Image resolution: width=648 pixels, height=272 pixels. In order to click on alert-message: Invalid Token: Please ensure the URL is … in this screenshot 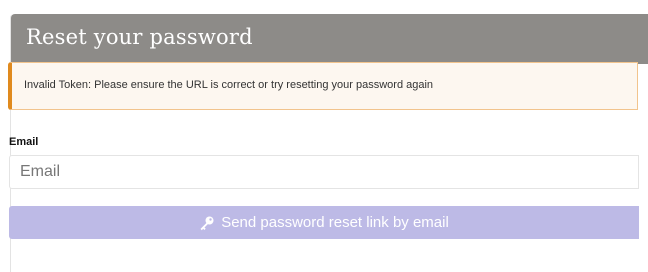, I will do `click(229, 85)`.